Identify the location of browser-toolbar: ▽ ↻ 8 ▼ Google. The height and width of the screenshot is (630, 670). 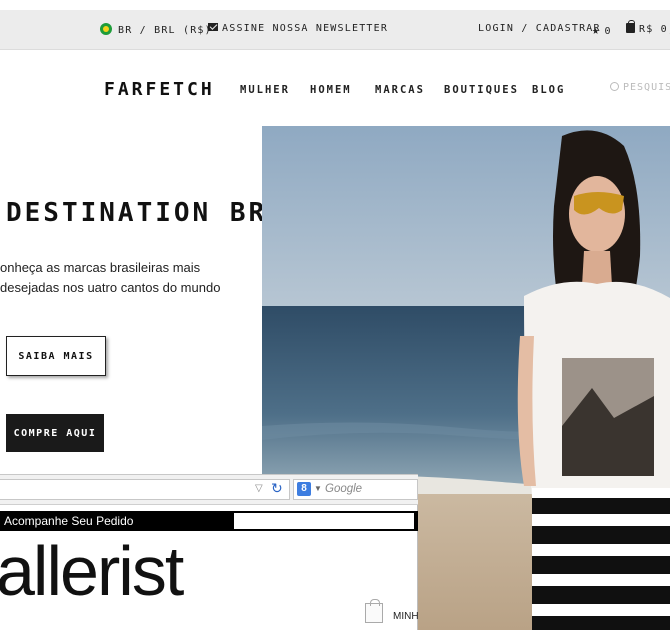
(209, 490).